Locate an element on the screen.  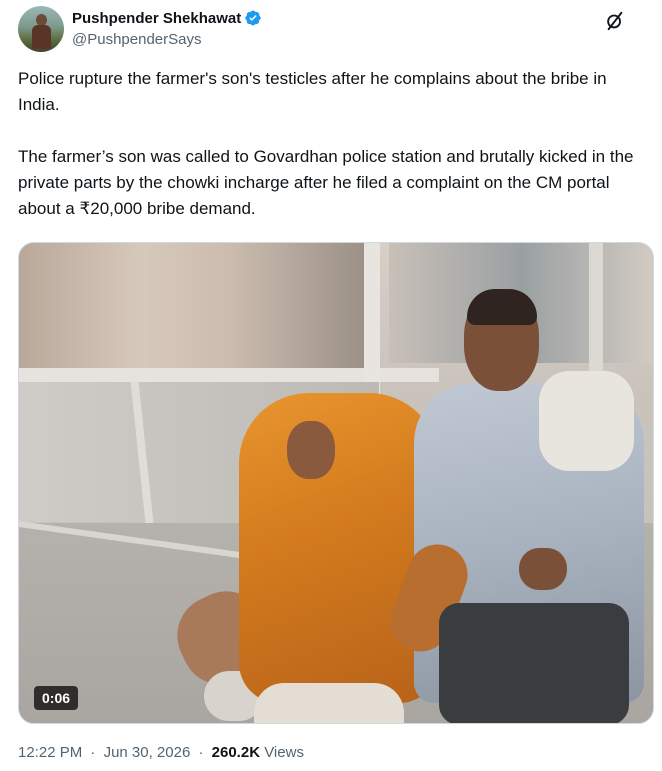
author-handle: @PushpenderSays is located at coordinates (167, 39).